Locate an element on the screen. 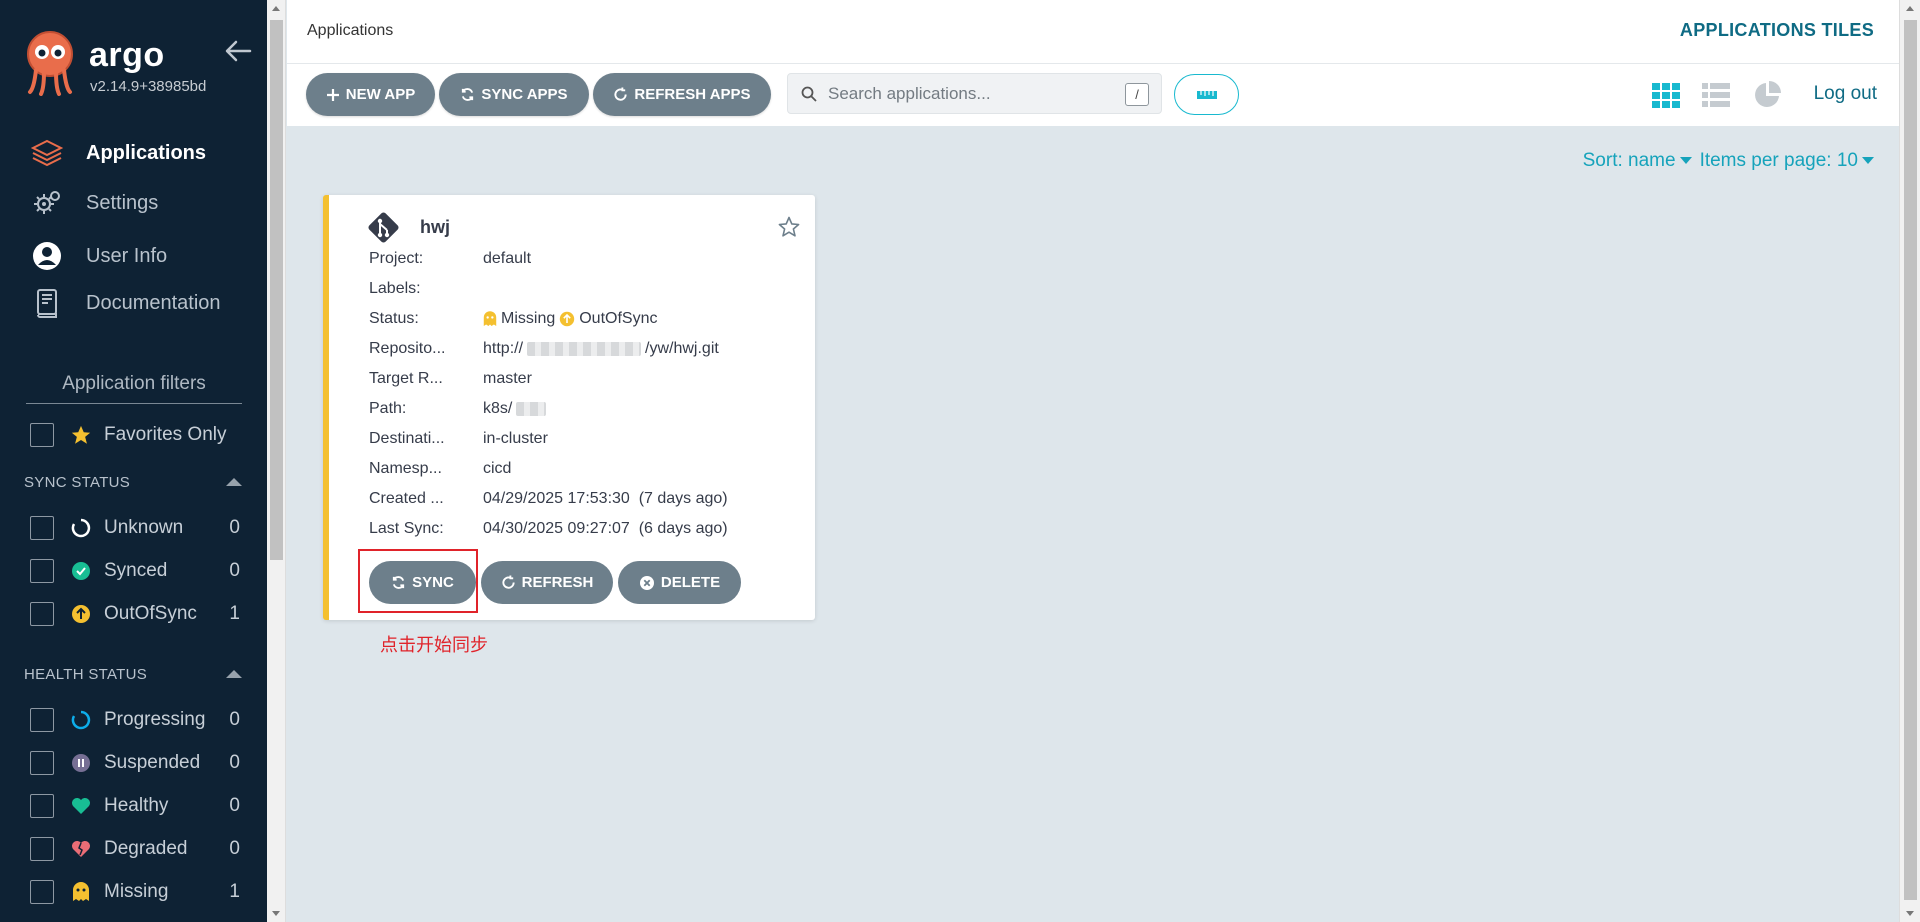 This screenshot has width=1920, height=922. outofsync-checkbox is located at coordinates (42, 614).